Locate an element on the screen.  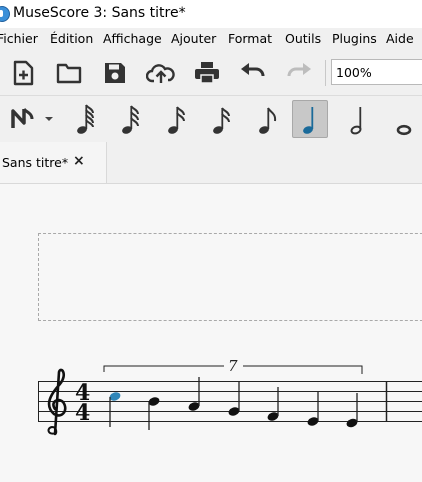
new-file-button is located at coordinates (23, 73).